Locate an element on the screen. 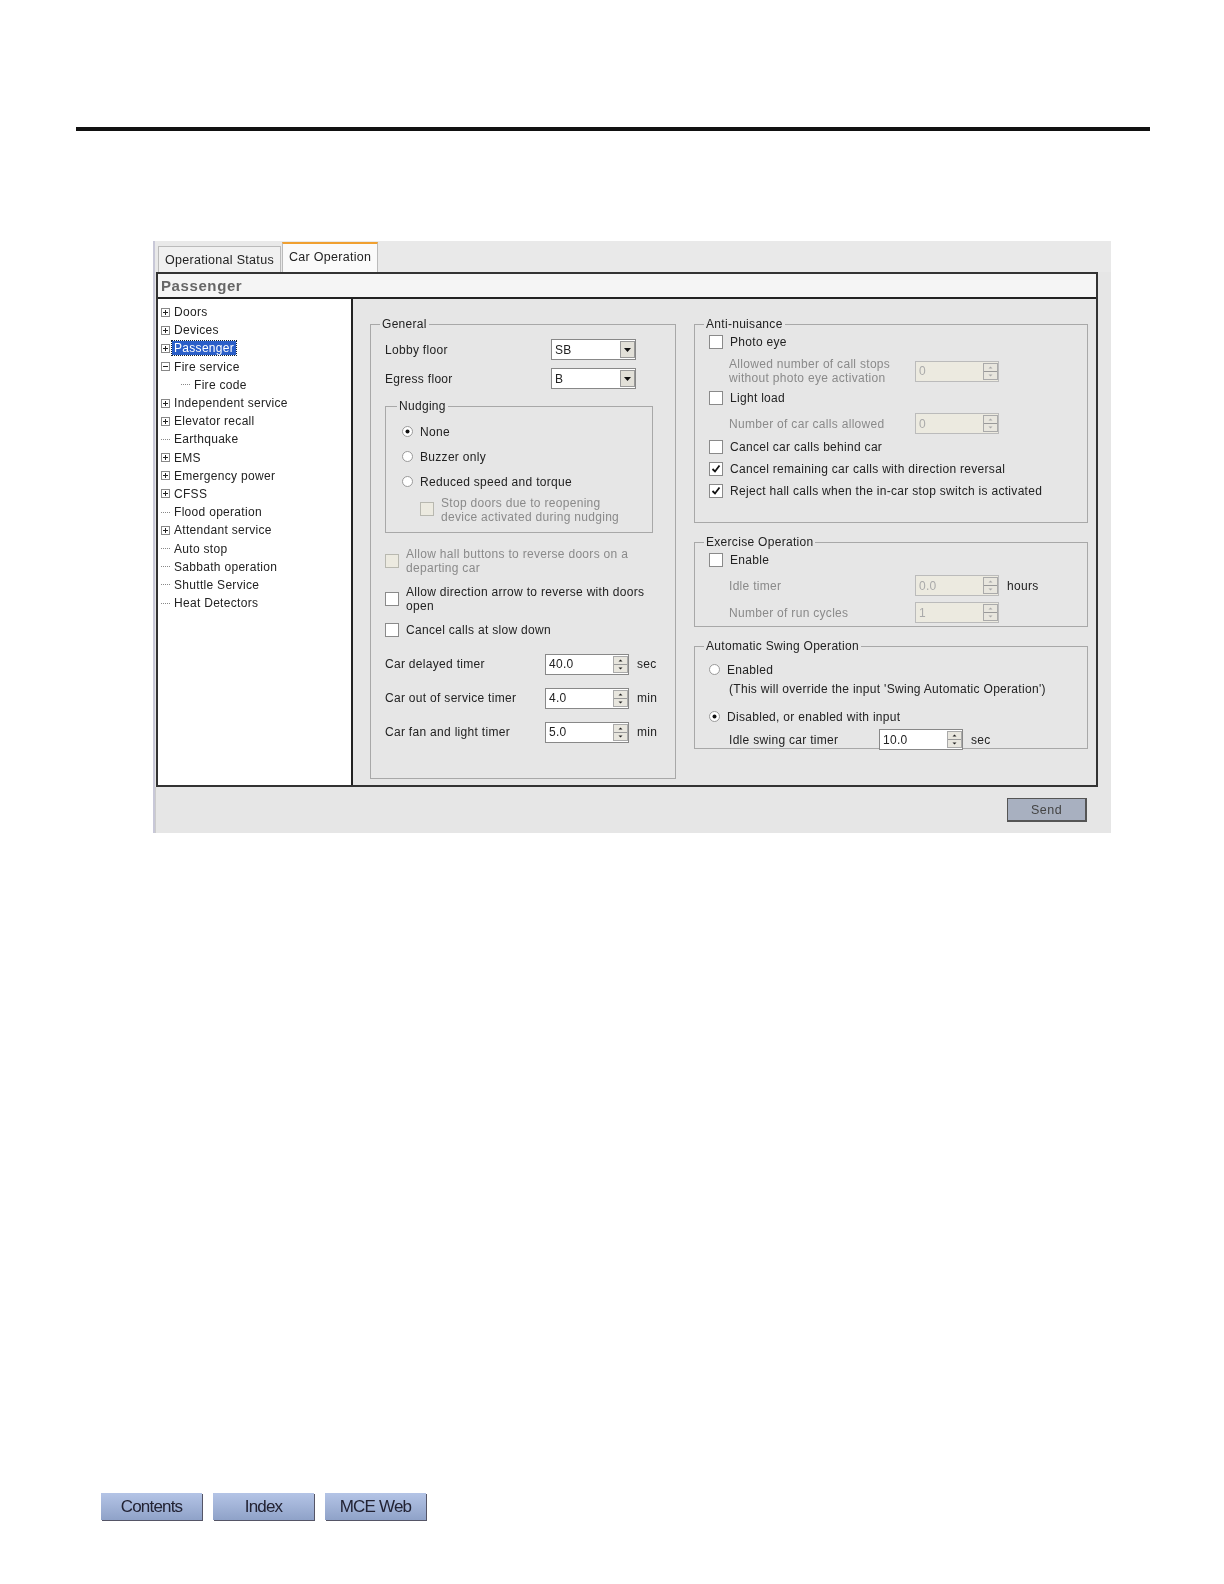 Image resolution: width=1224 pixels, height=1584 pixels. radio-label: Disabled, or enabled with input is located at coordinates (814, 716).